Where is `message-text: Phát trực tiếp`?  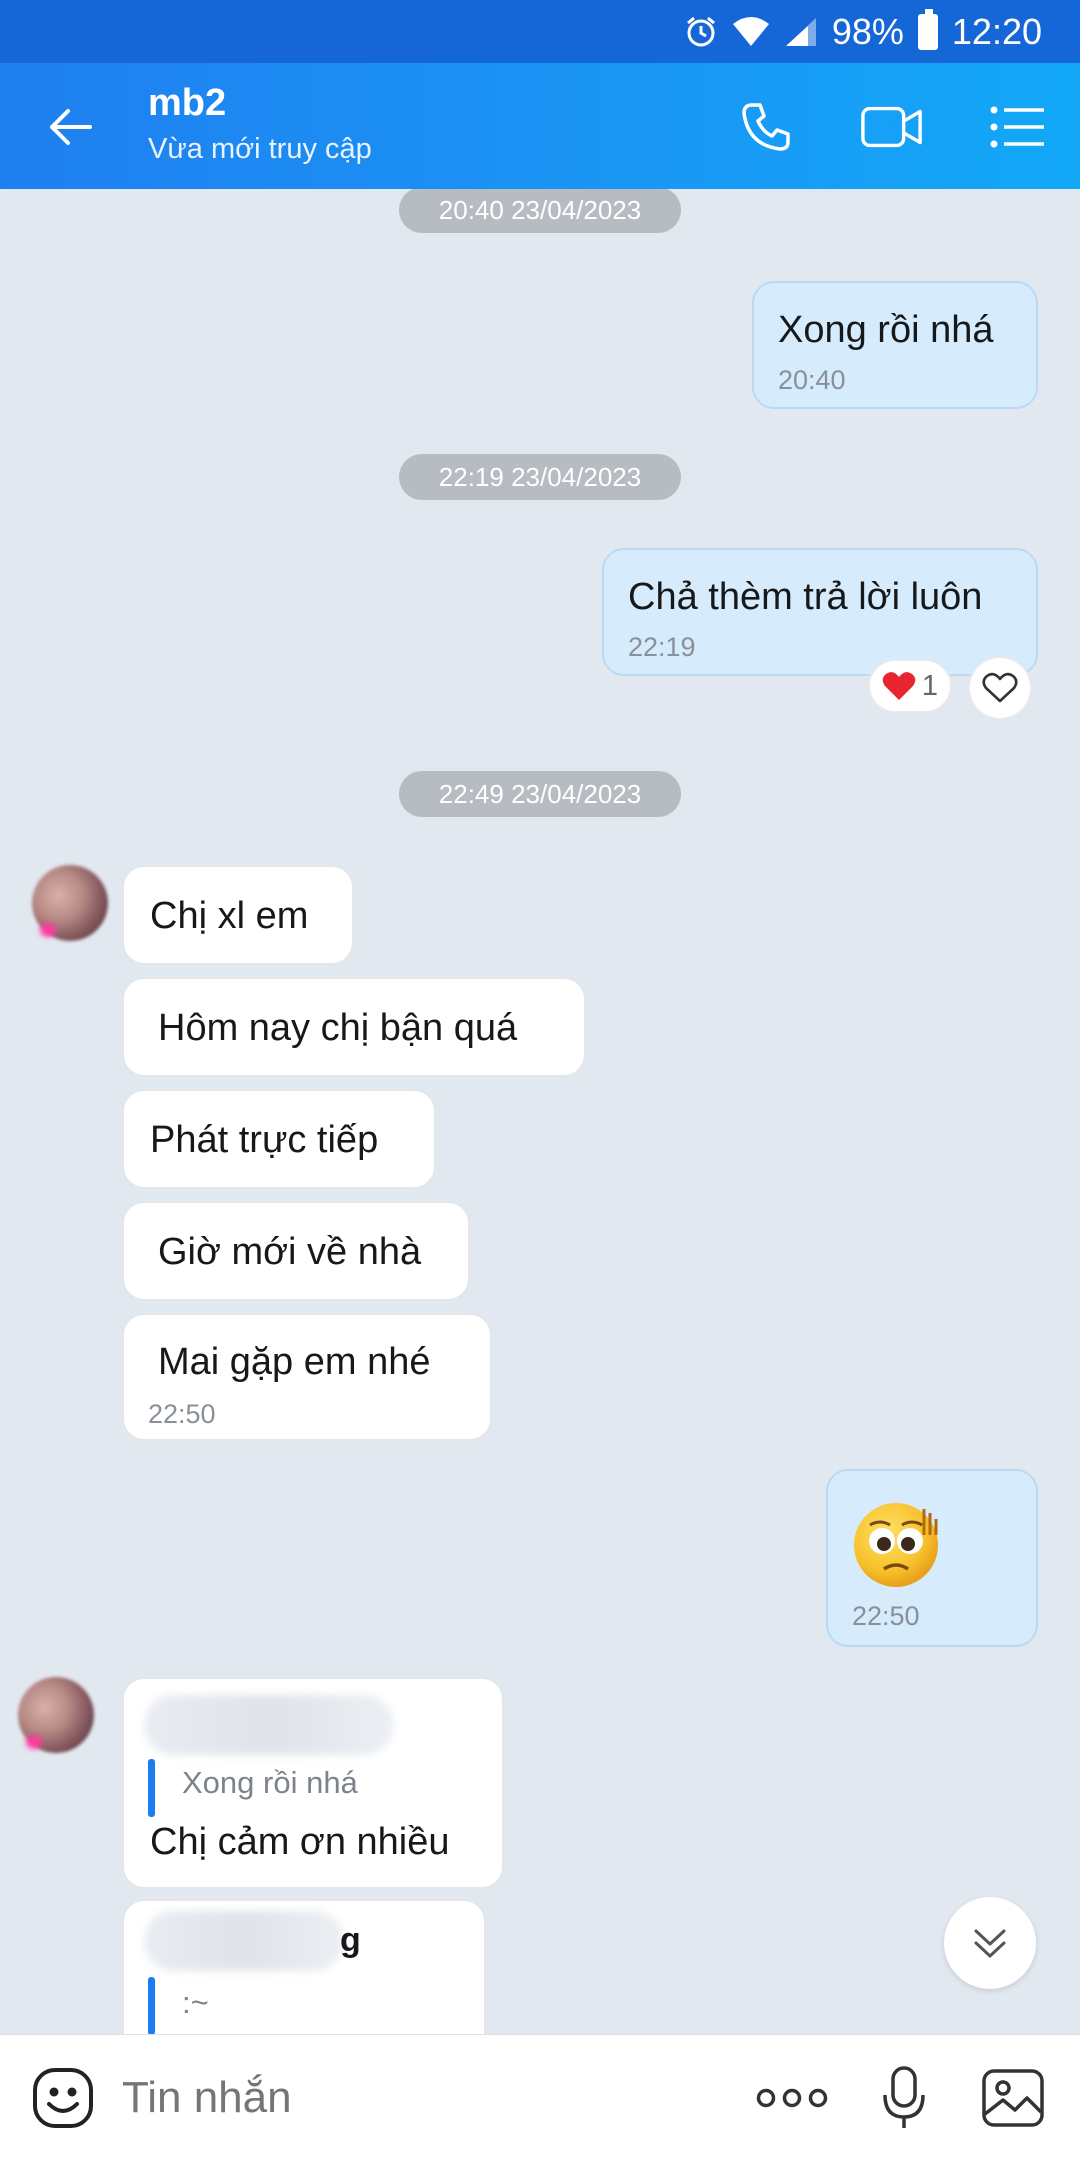 message-text: Phát trực tiếp is located at coordinates (264, 1140).